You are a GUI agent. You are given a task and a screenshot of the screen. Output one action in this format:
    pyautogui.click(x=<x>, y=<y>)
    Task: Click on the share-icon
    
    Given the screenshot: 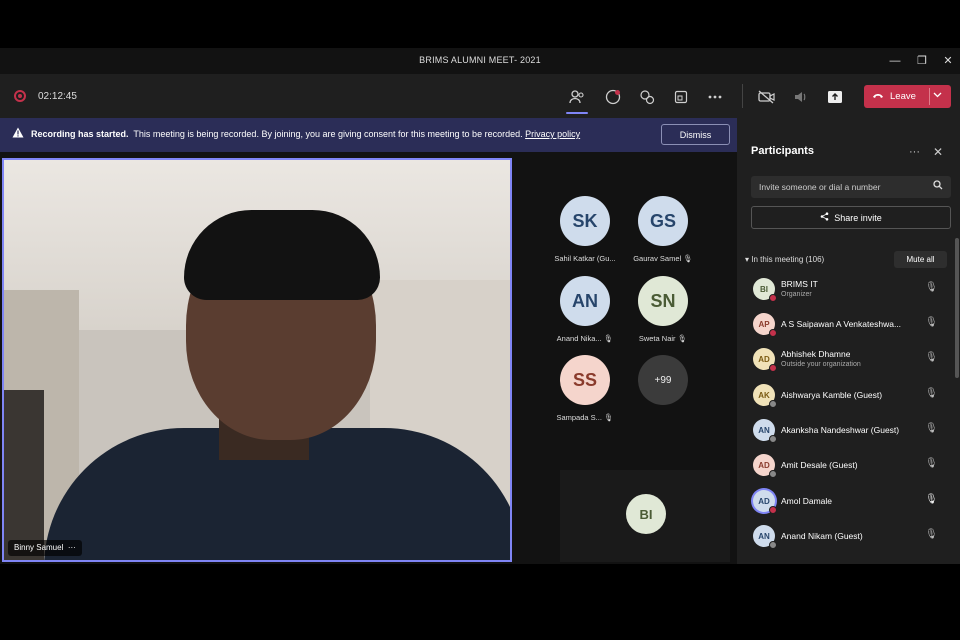 What is the action you would take?
    pyautogui.click(x=824, y=217)
    